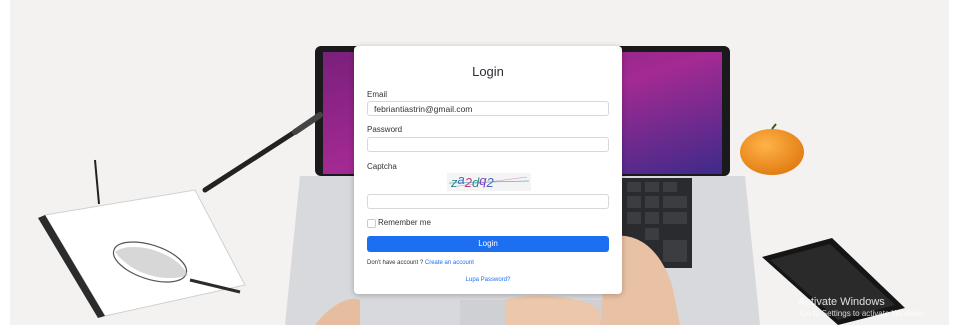  I want to click on signup-prompt-text: Don't have account ?, so click(395, 263).